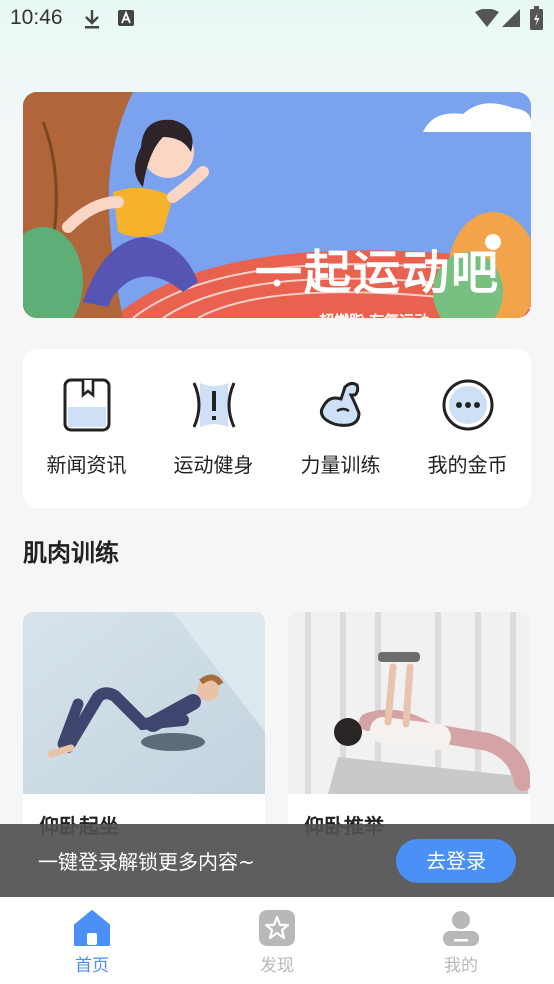 The image size is (554, 984). I want to click on tab-mine: 我的, so click(461, 940).